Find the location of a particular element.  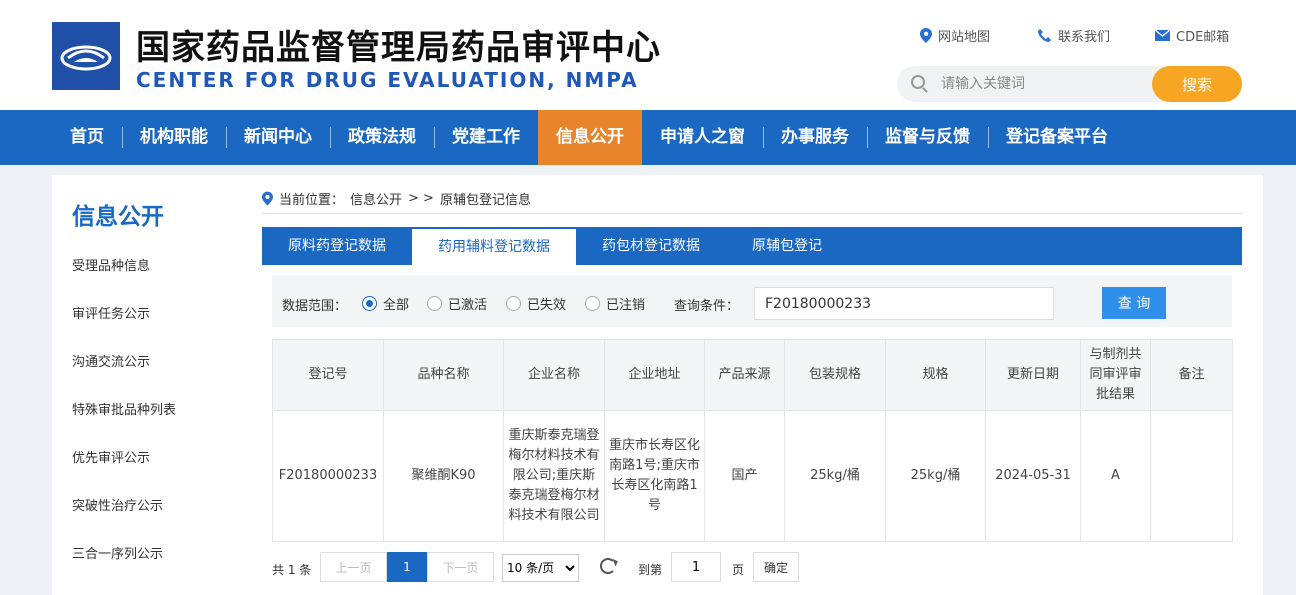

logo-emblem-icon is located at coordinates (86, 58).